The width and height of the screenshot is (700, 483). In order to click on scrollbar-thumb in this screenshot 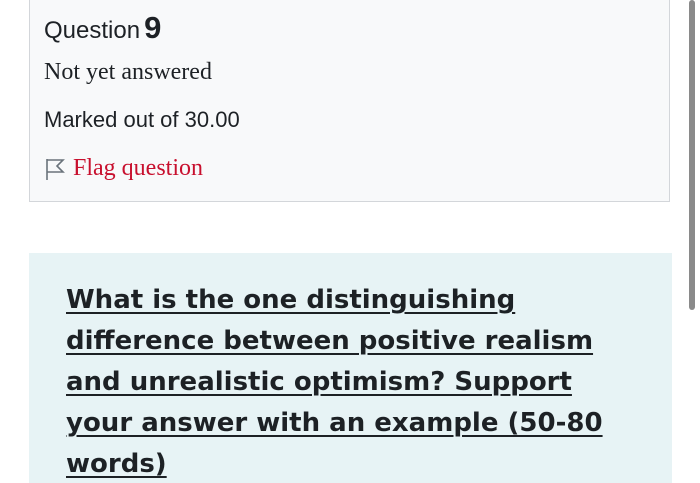, I will do `click(692, 155)`.